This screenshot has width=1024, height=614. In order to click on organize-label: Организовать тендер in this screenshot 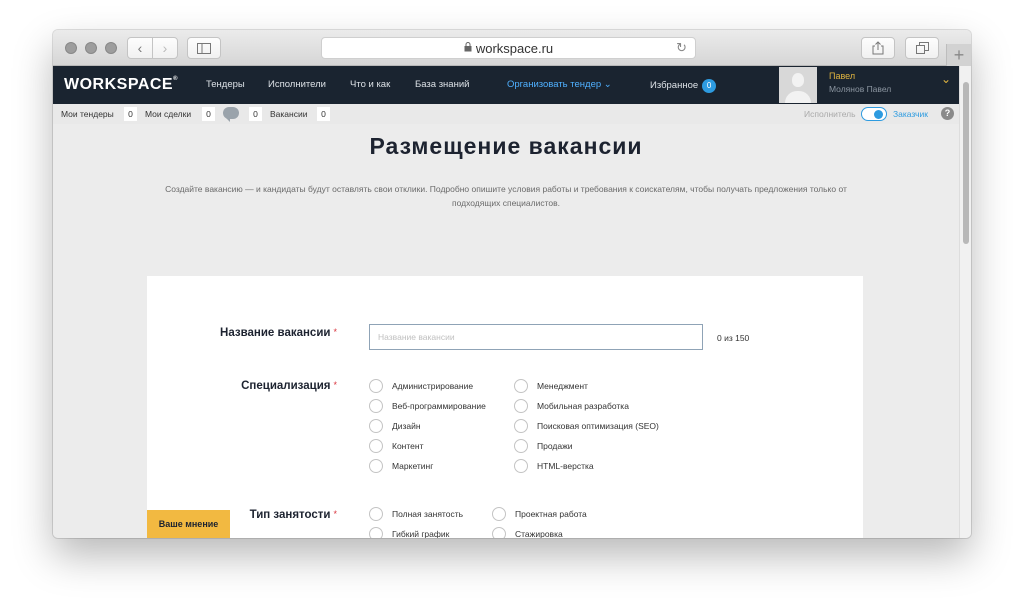, I will do `click(554, 84)`.